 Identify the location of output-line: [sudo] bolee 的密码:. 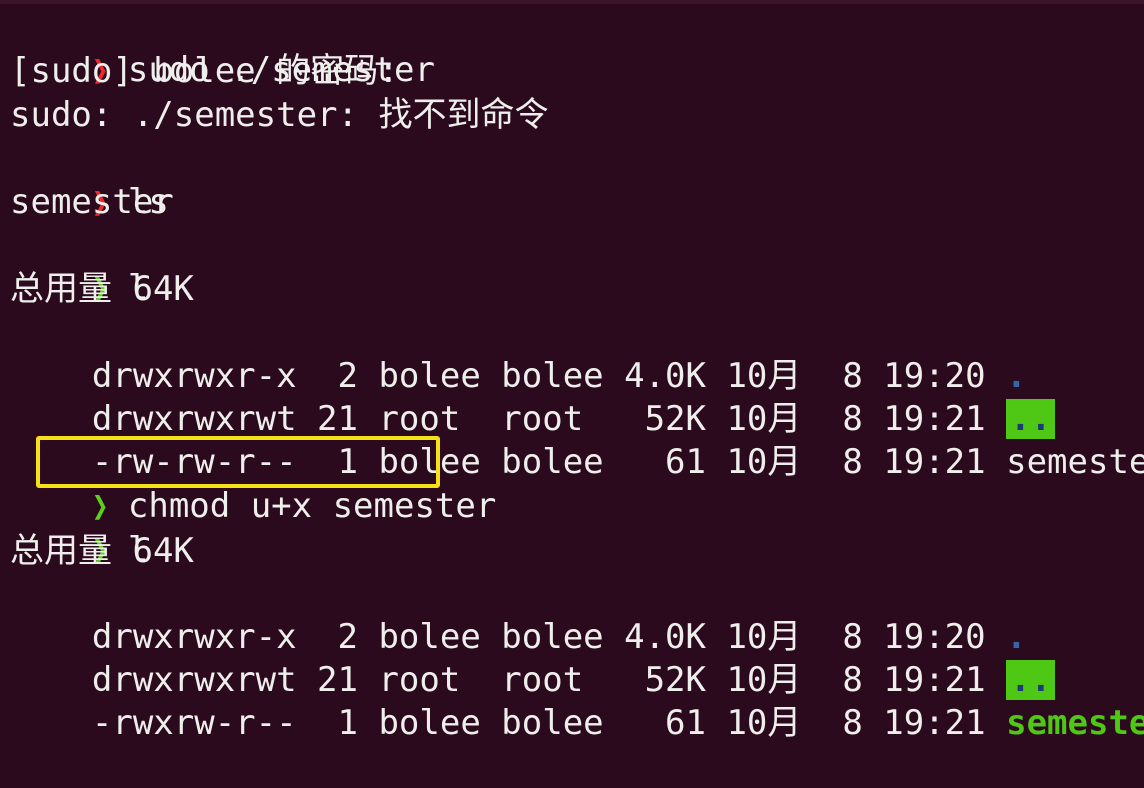
(204, 71).